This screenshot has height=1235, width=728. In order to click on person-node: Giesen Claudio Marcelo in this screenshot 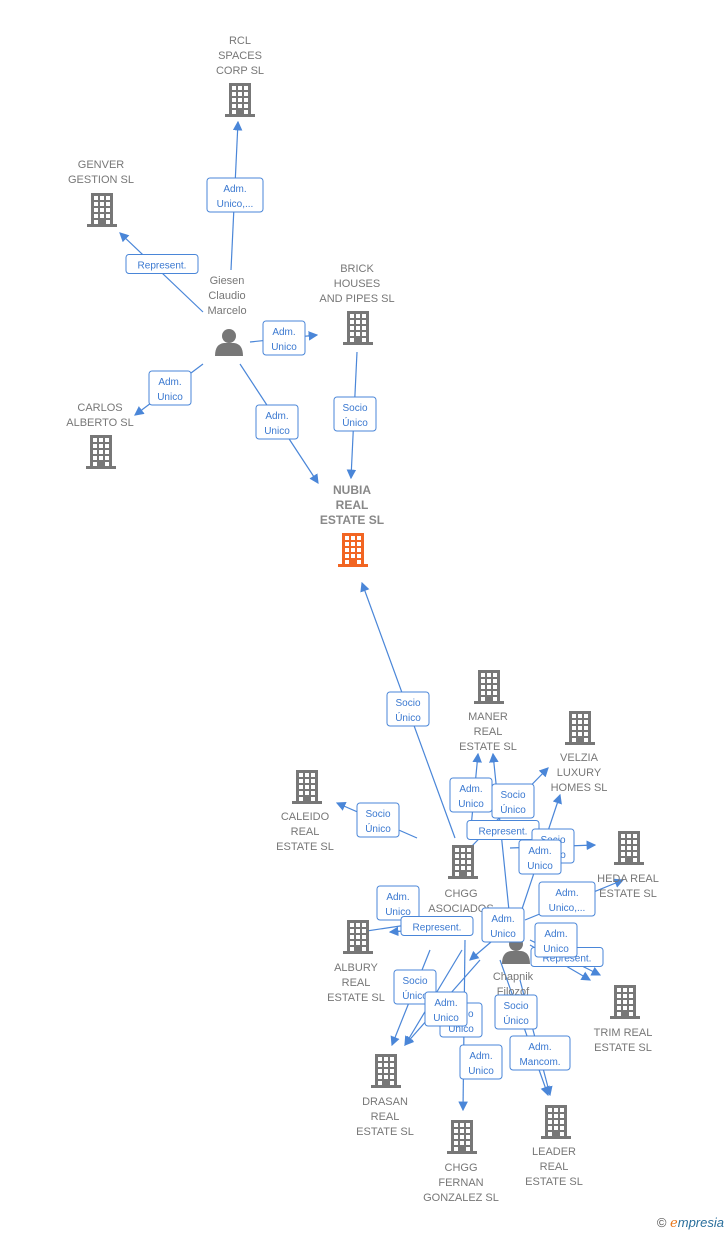, I will do `click(227, 315)`.